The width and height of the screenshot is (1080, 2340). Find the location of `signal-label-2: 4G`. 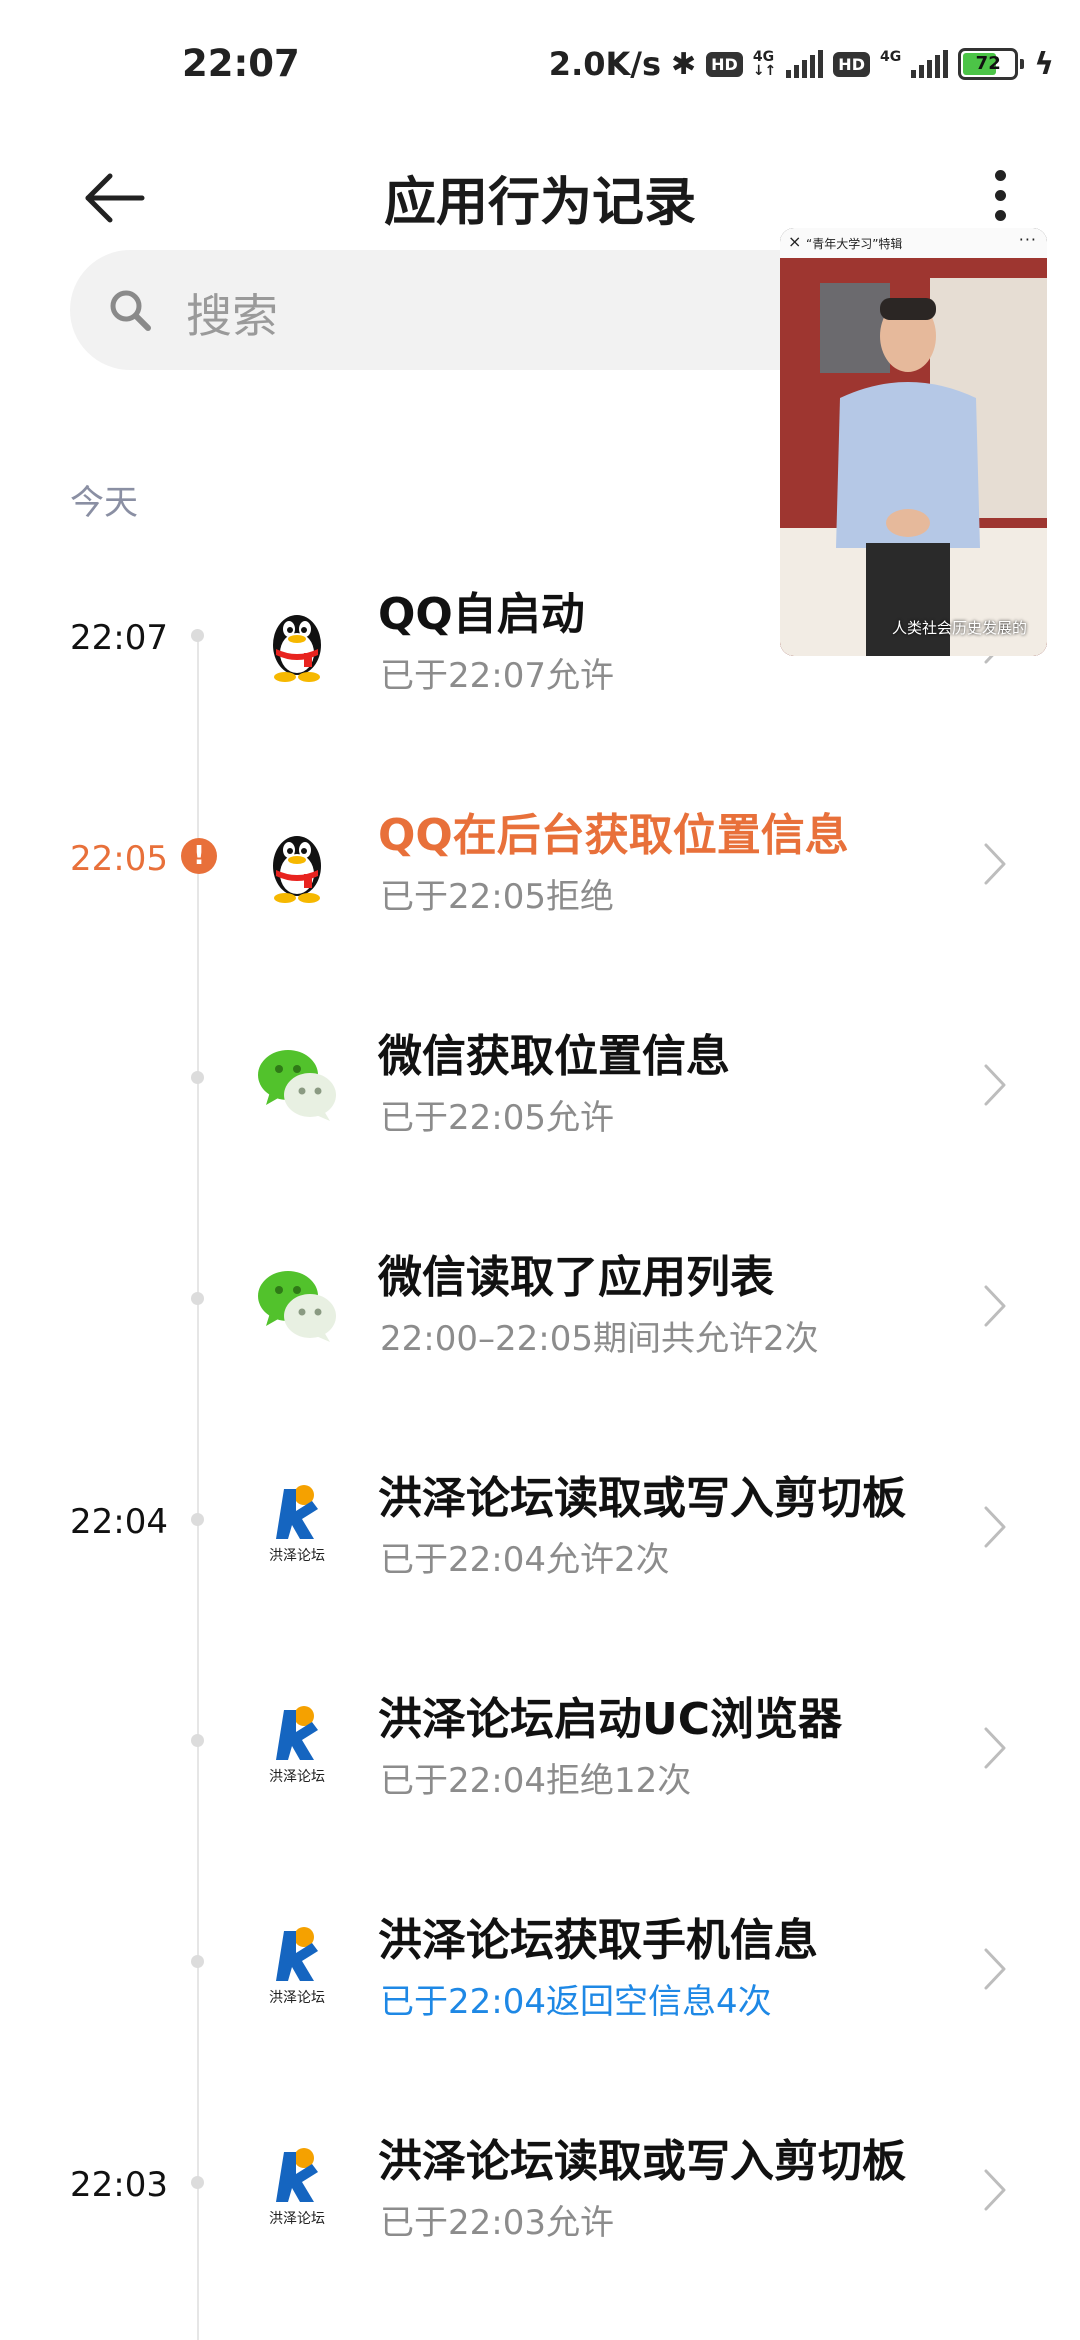

signal-label-2: 4G is located at coordinates (890, 57).